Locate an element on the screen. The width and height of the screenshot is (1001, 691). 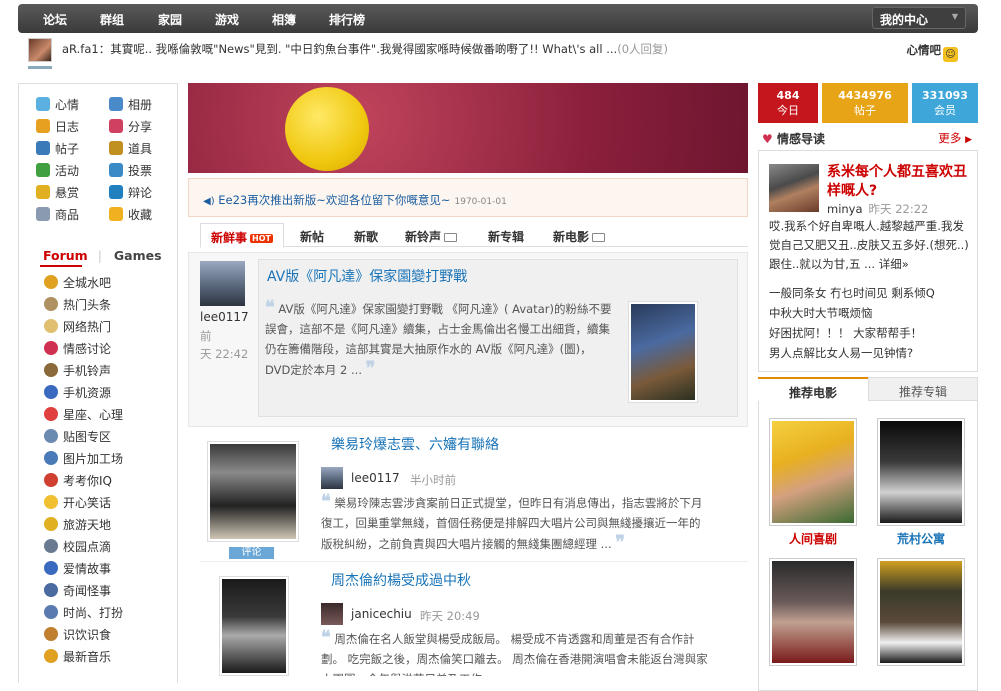
tab-new-movies: 新电影 is located at coordinates (579, 236).